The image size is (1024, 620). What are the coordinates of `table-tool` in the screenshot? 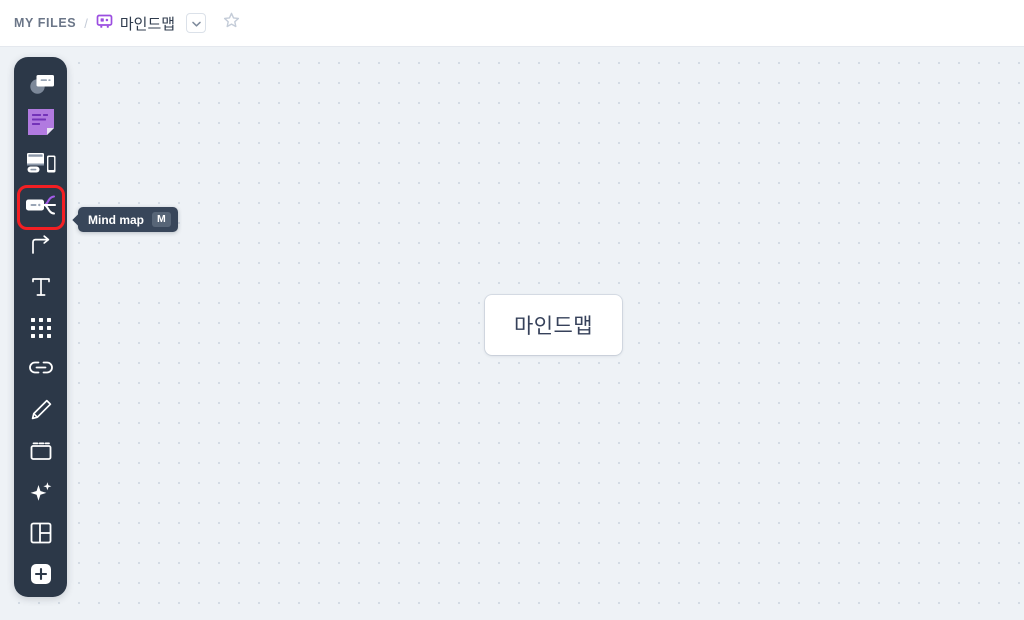 It's located at (41, 330).